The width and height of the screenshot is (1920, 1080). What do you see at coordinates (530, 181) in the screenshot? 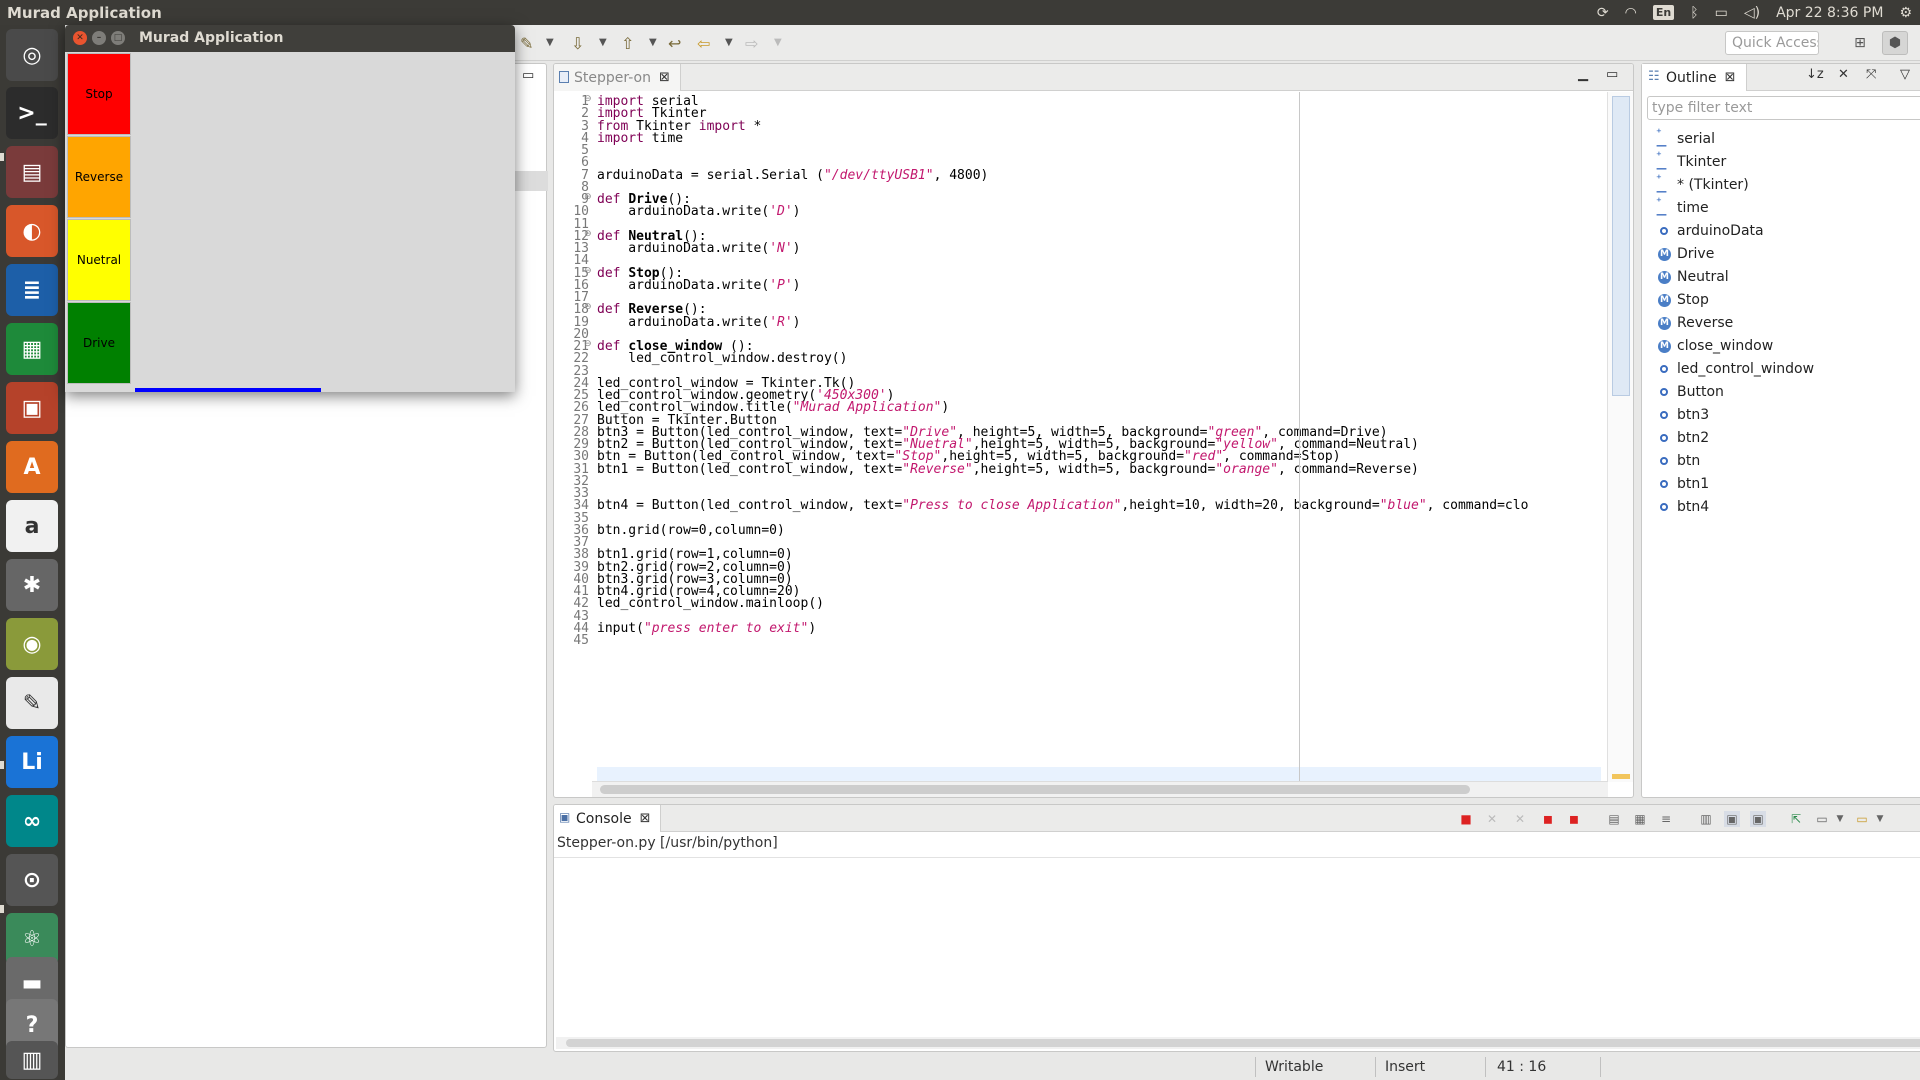
I see `selected-row` at bounding box center [530, 181].